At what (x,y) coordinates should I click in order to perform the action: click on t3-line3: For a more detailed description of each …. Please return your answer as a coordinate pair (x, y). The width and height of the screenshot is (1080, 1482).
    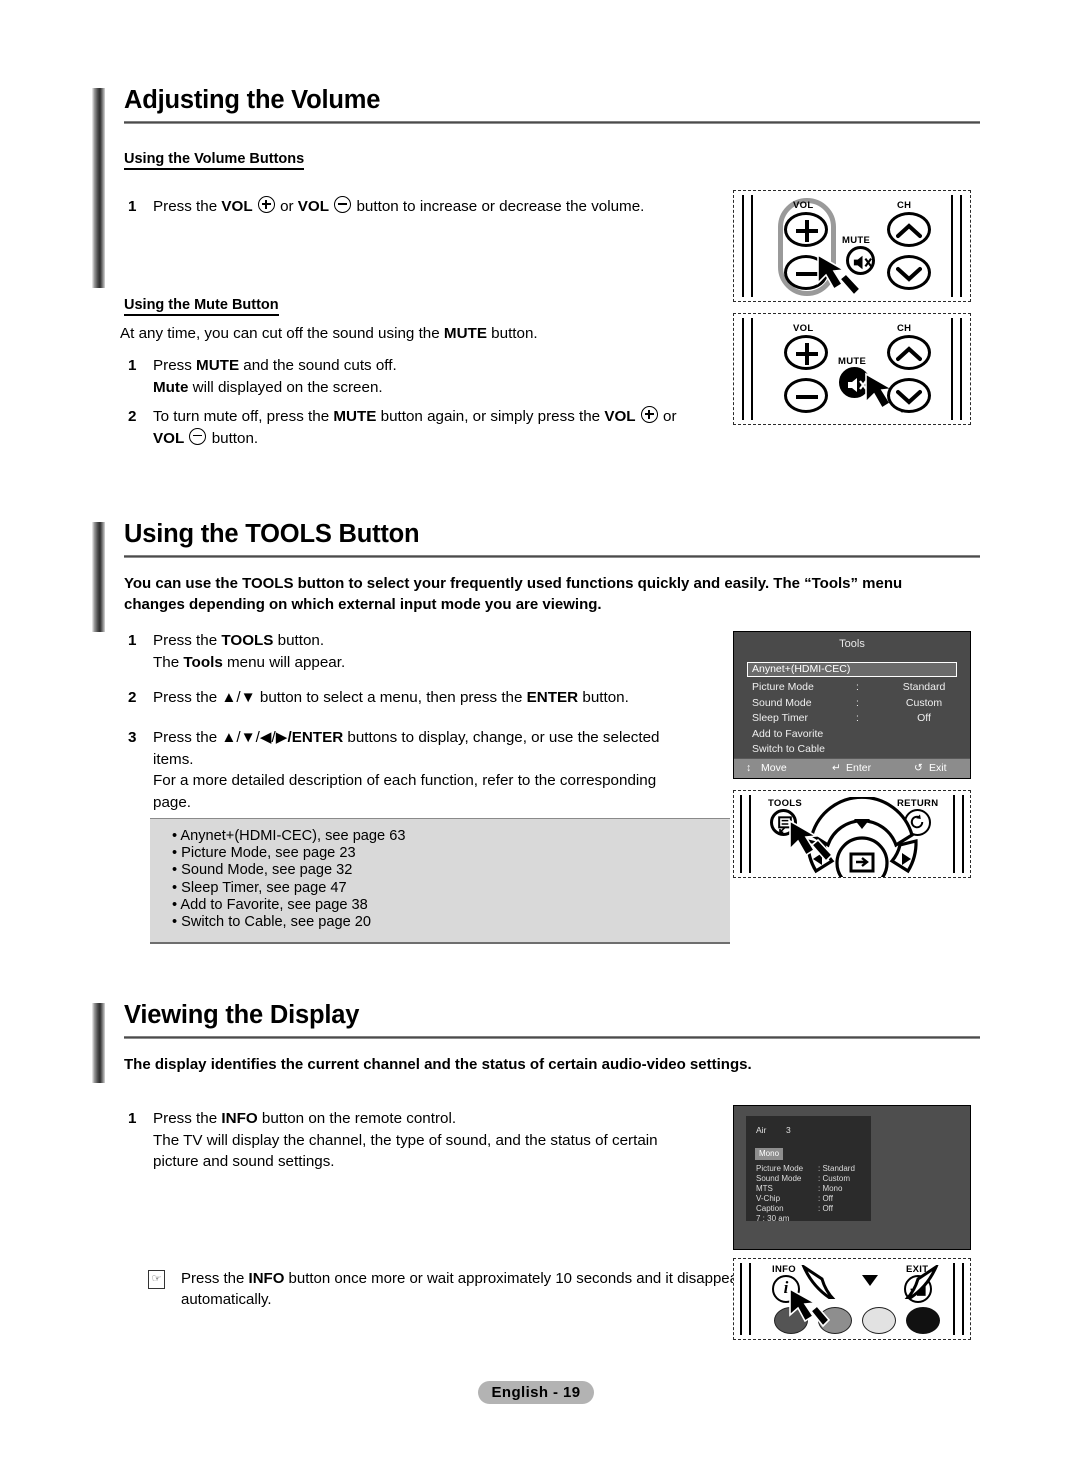
    Looking at the image, I should click on (405, 781).